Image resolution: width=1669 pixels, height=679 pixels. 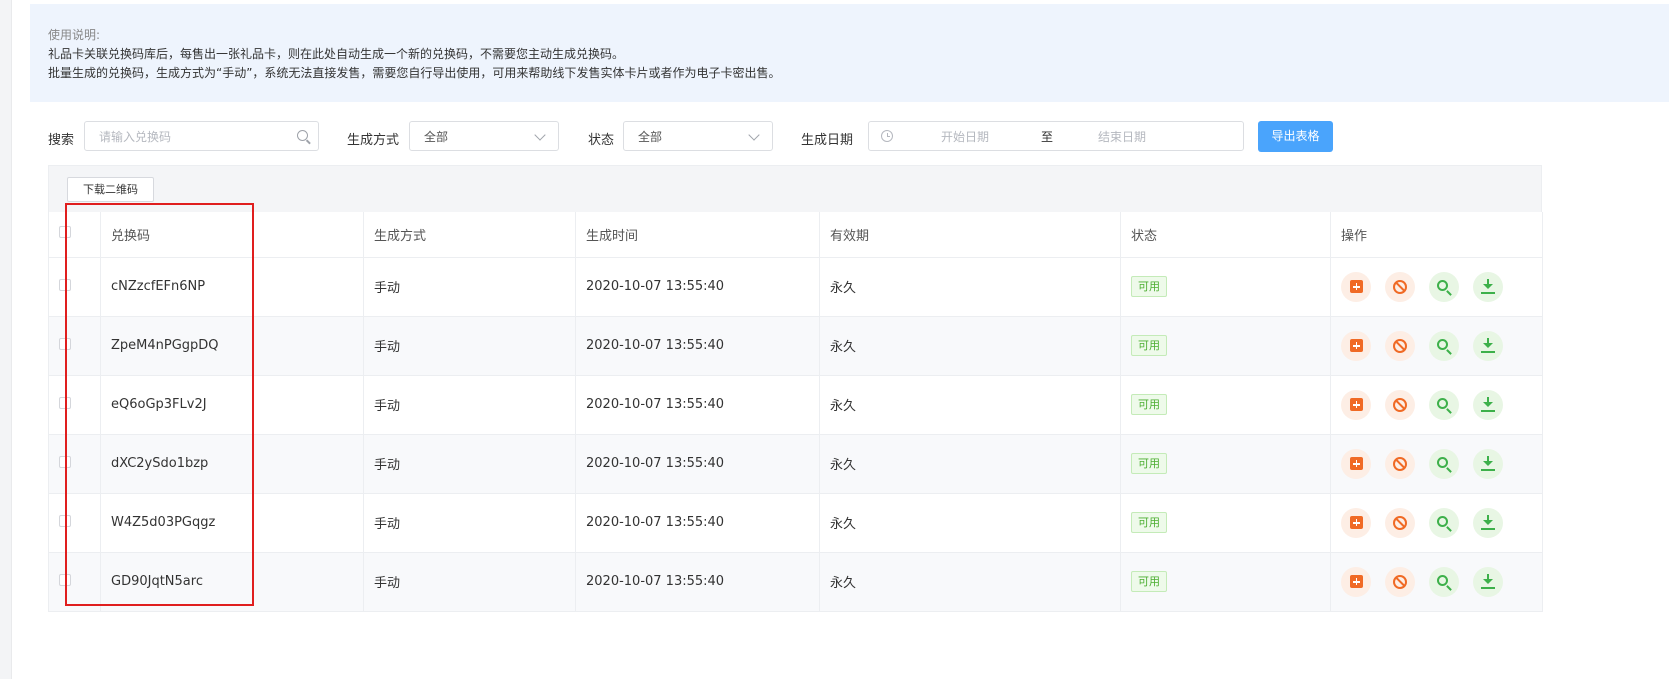 I want to click on status-select: 全部, so click(x=698, y=136).